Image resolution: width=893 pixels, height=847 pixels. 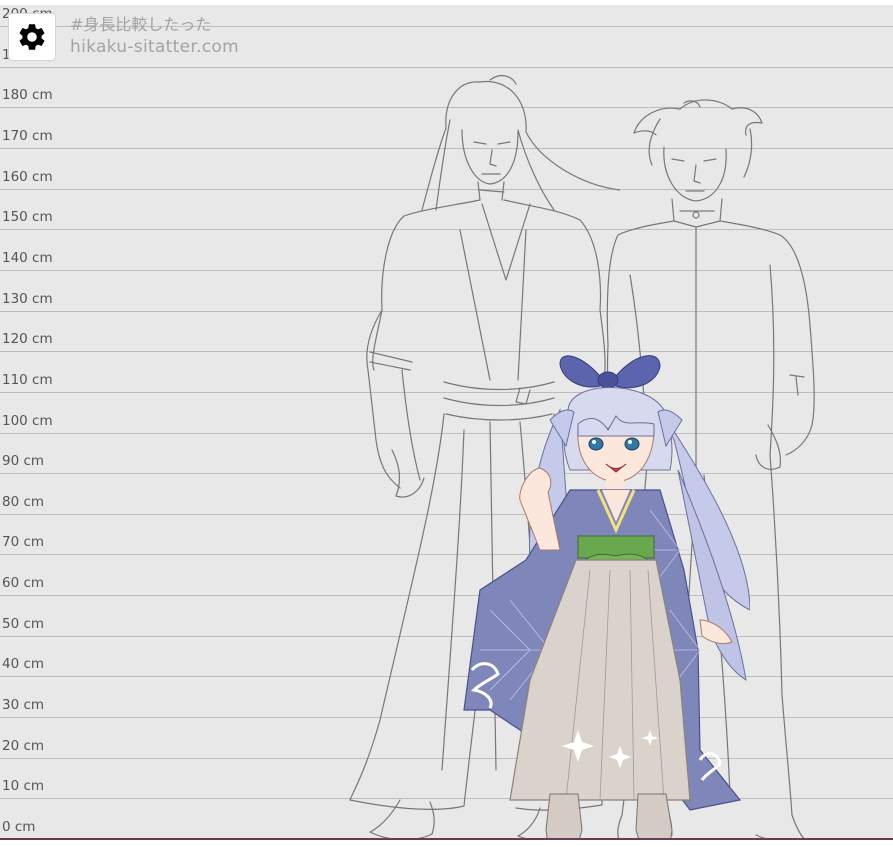 I want to click on ruler-label: 170 cm, so click(x=27, y=136).